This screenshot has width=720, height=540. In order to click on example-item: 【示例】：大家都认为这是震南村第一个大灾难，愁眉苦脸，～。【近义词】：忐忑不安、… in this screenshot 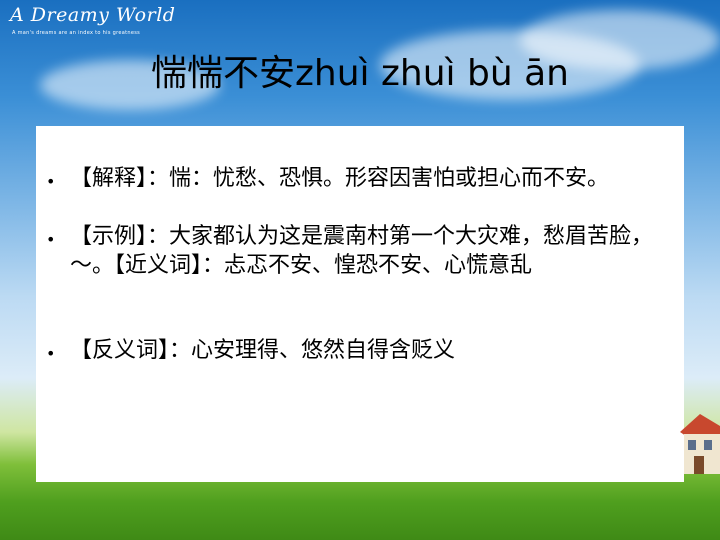, I will do `click(362, 251)`.